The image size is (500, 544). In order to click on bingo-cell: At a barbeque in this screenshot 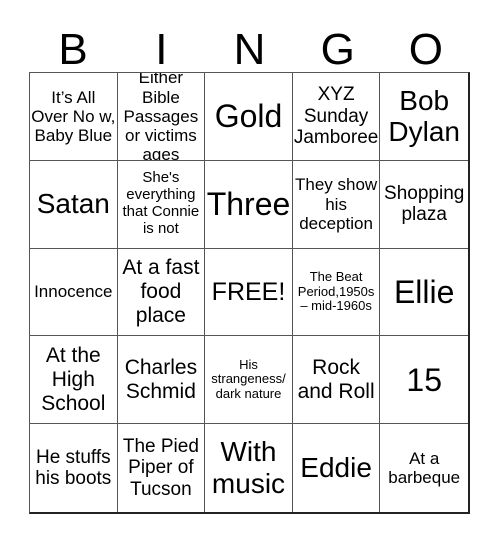, I will do `click(424, 468)`.